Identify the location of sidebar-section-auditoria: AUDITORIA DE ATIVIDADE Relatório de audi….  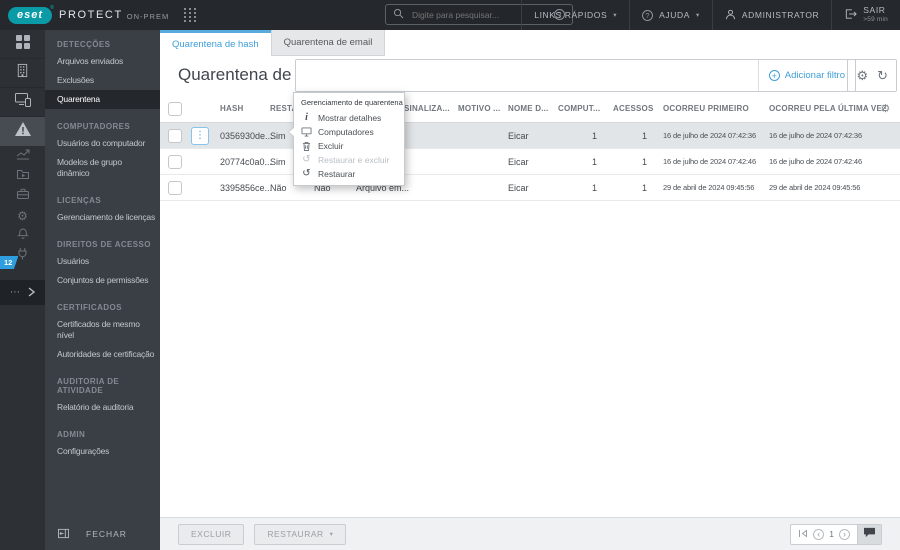
(102, 395).